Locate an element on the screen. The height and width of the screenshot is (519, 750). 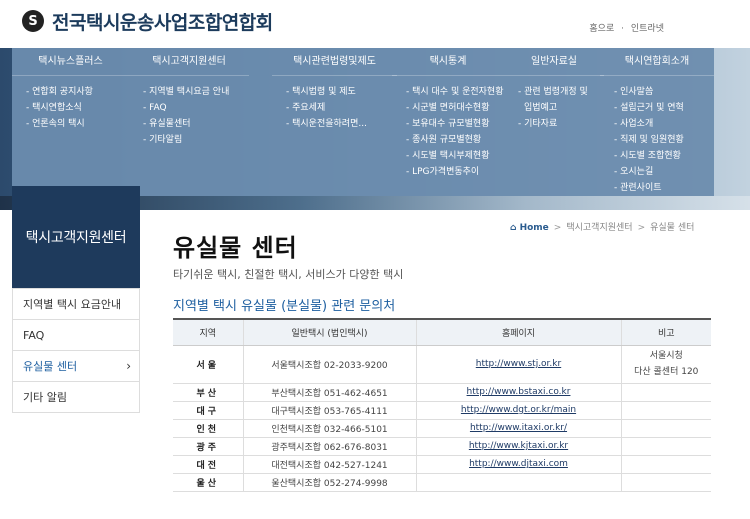
homepage-link: http://www.stj.or.kr is located at coordinates (518, 364).